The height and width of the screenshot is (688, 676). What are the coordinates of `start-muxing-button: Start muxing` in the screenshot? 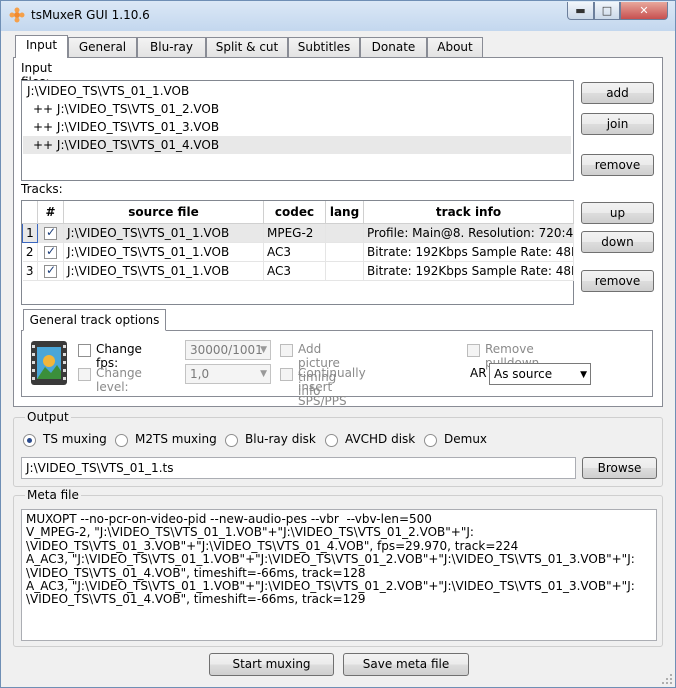 It's located at (271, 664).